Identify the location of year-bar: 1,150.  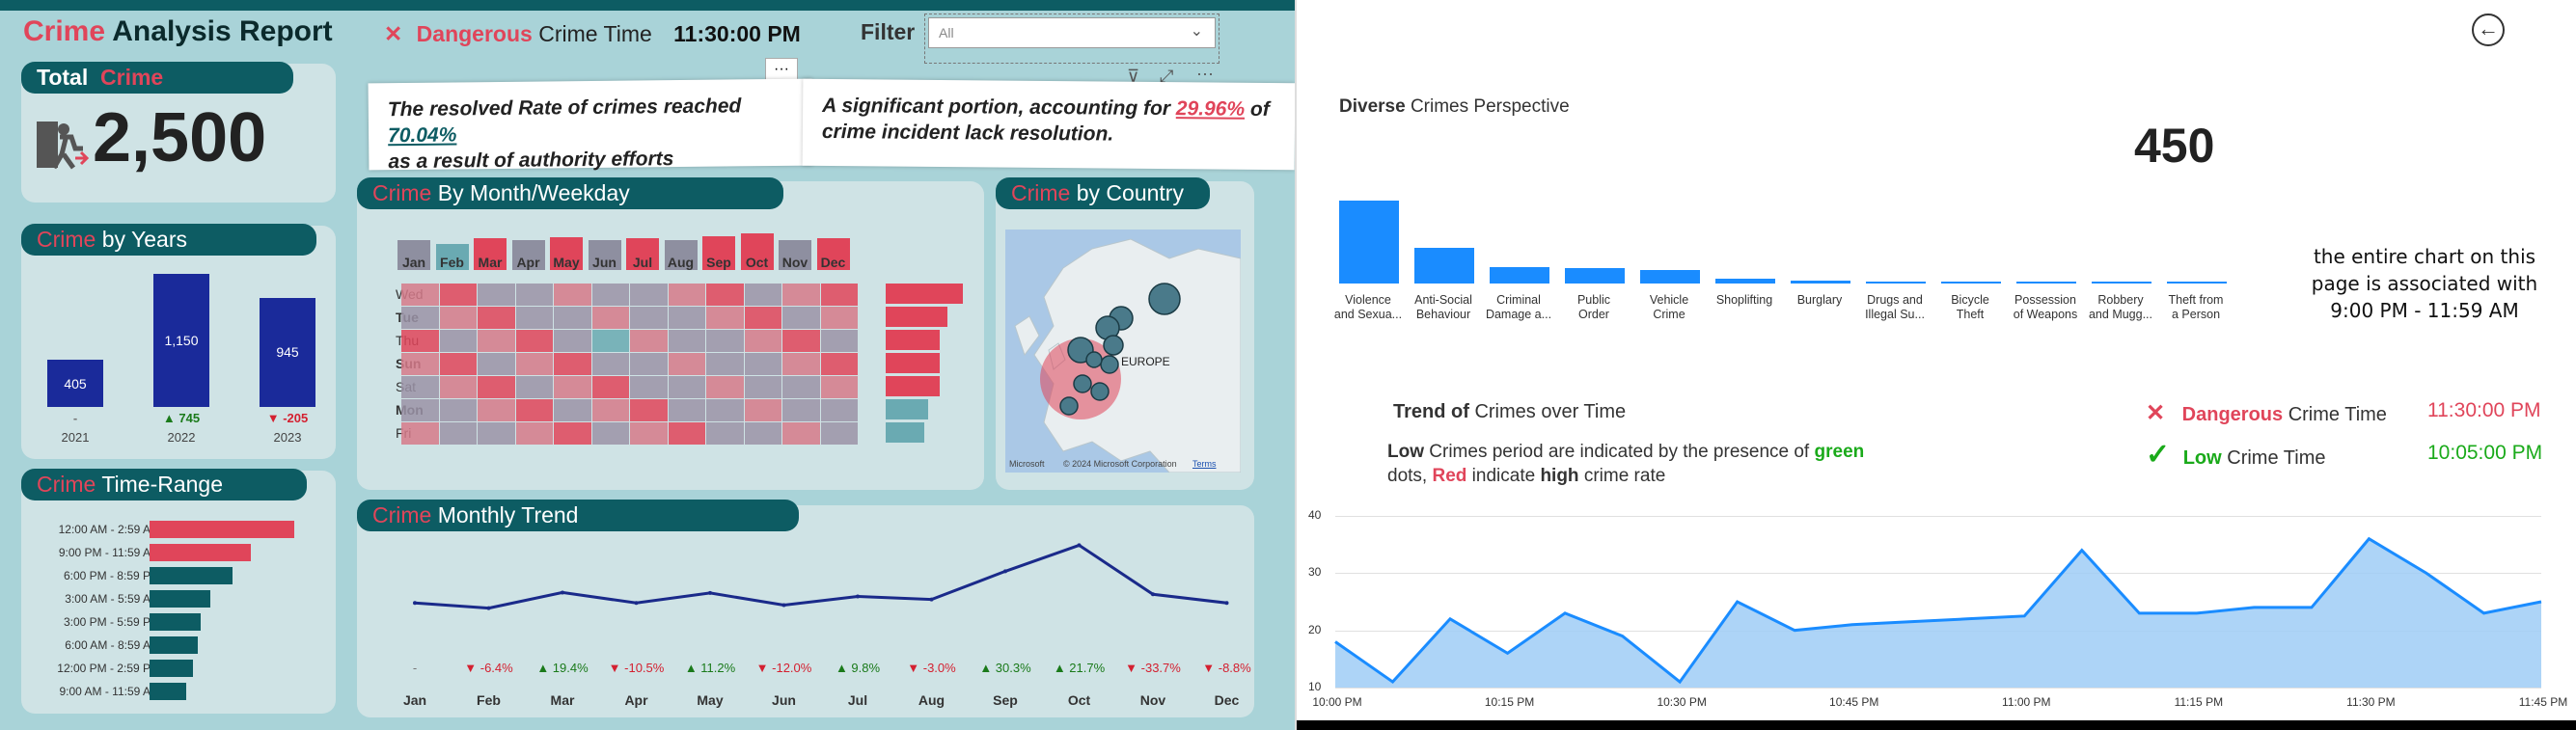
(181, 340).